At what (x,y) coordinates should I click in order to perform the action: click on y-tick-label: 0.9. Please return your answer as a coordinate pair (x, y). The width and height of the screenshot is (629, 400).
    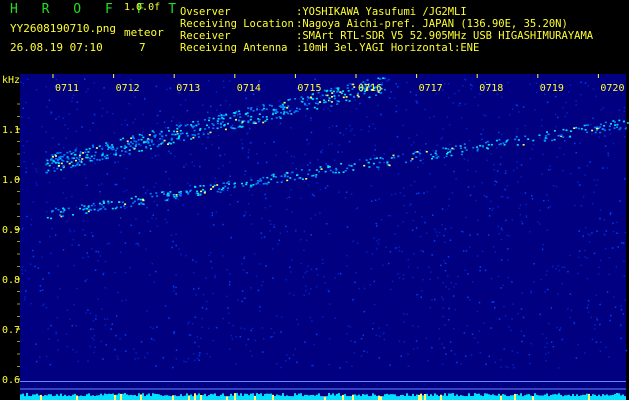
    Looking at the image, I should click on (11, 230).